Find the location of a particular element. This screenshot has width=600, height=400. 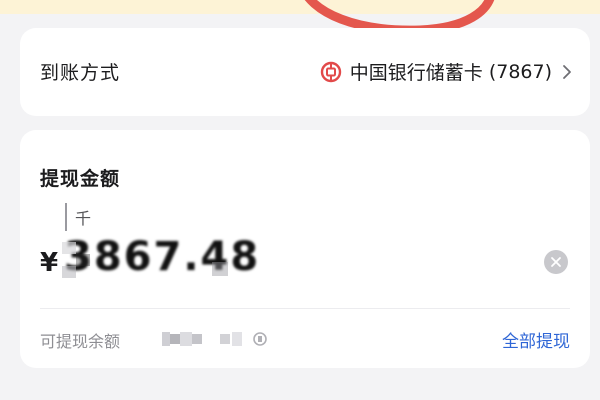

receiving-method-selector: 中国银行储蓄卡 (7867) is located at coordinates (446, 71).